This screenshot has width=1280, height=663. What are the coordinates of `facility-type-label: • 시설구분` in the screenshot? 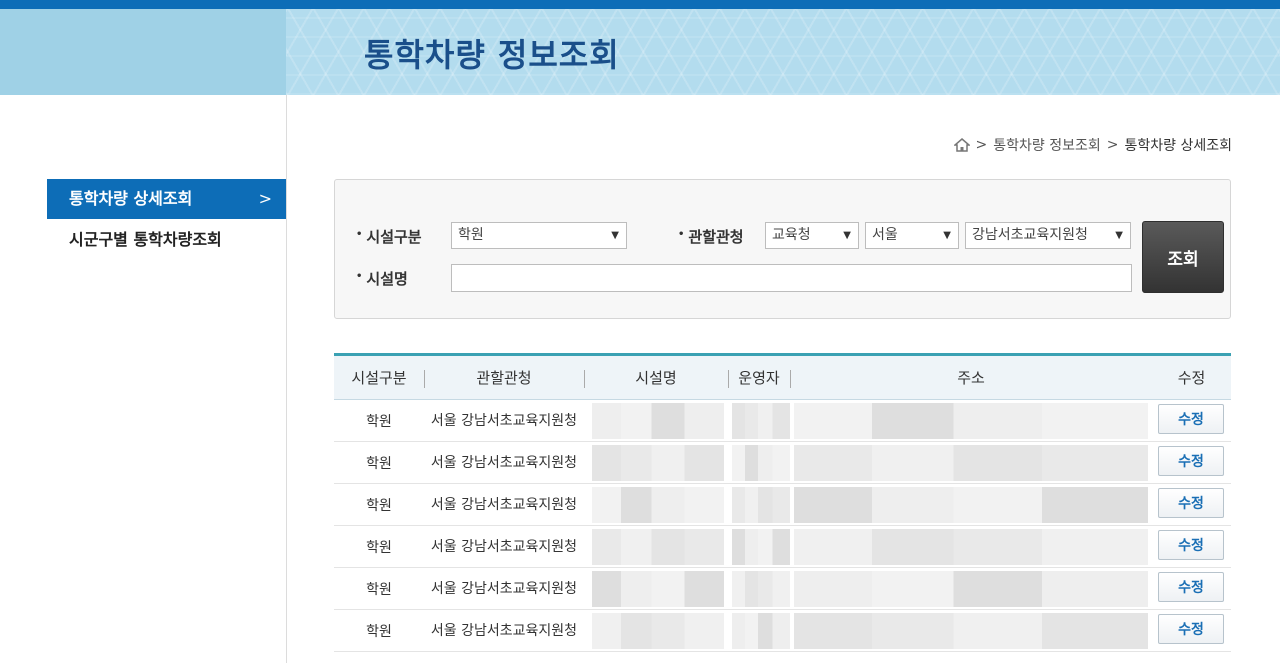 It's located at (389, 237).